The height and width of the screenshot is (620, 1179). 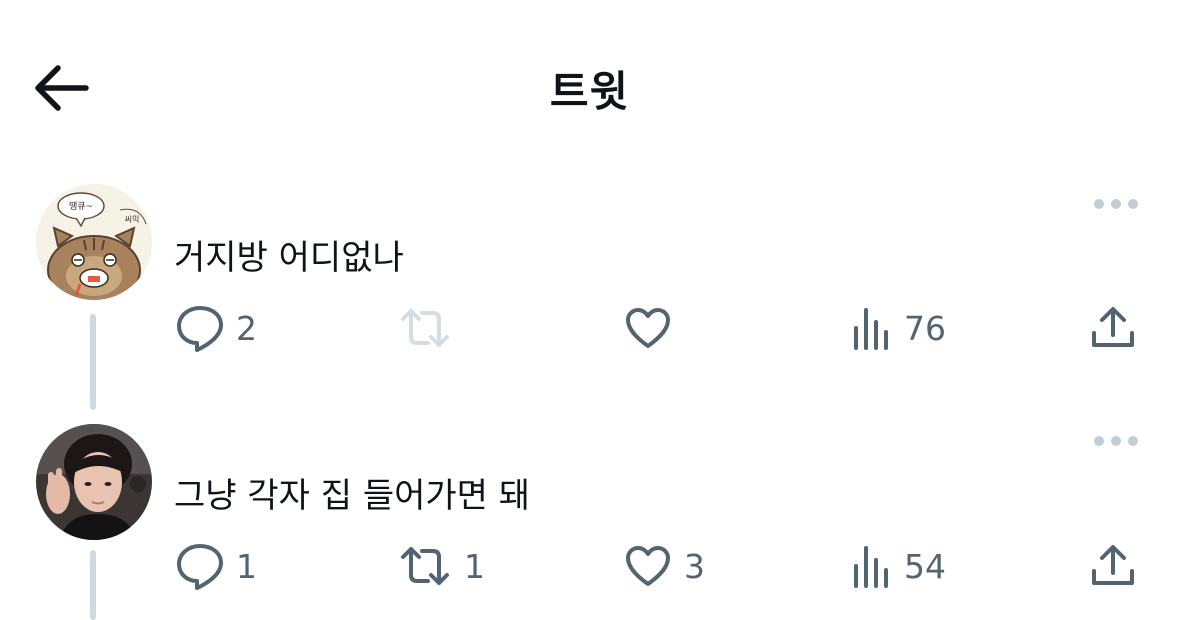 I want to click on avatar-cartoon: 땡큐~ 씨익, so click(x=94, y=242).